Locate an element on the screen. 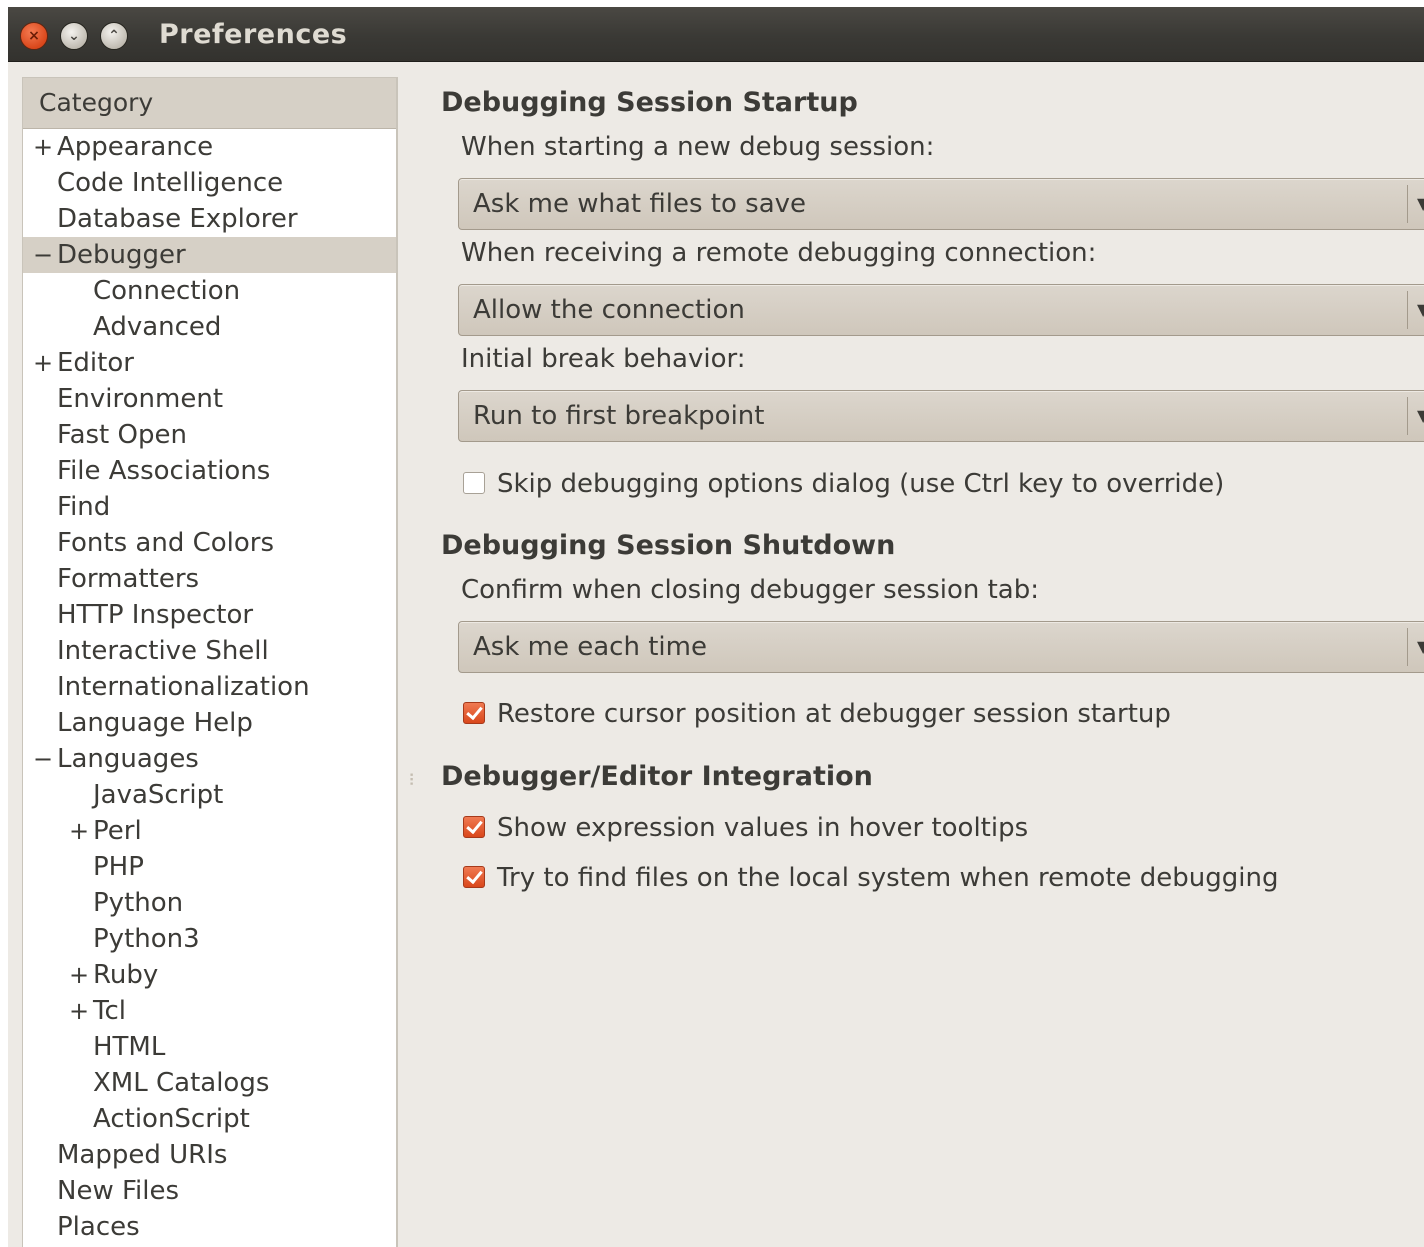 The image size is (1424, 1247). new-session-combo: Ask me what files to save ▼ is located at coordinates (941, 204).